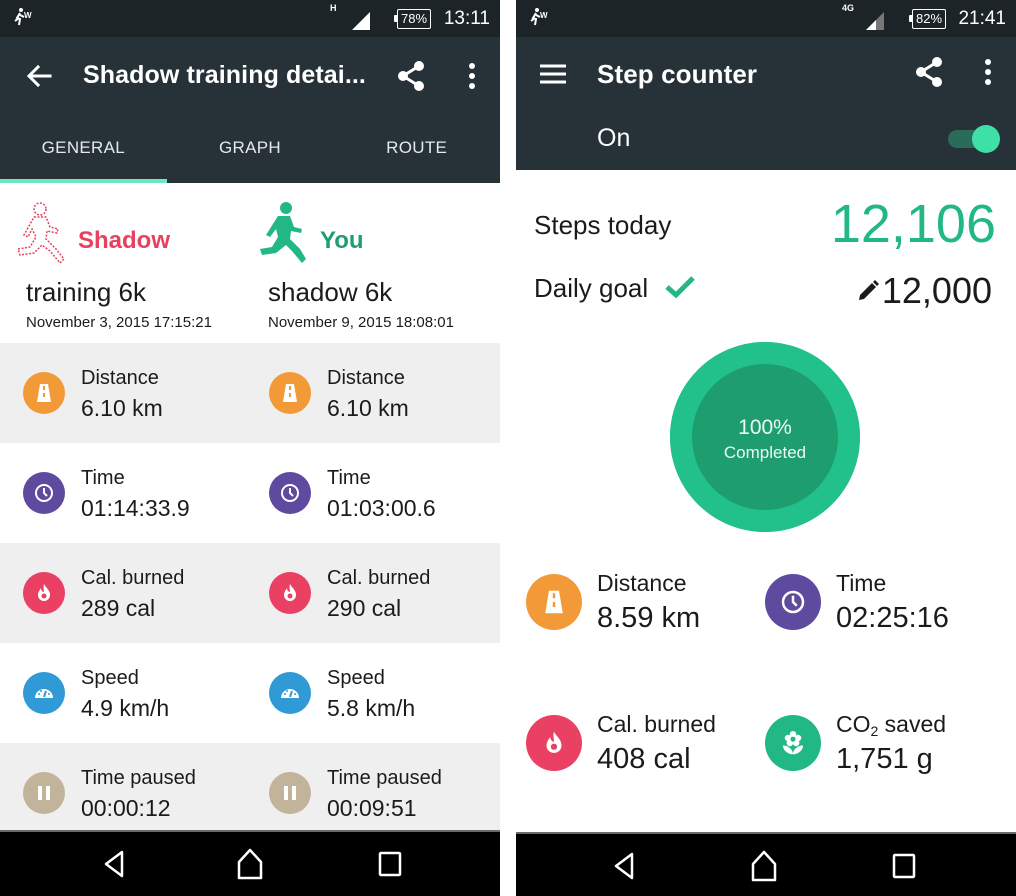 The height and width of the screenshot is (896, 1016). Describe the element at coordinates (41, 233) in the screenshot. I see `shadow-runner-icon` at that location.